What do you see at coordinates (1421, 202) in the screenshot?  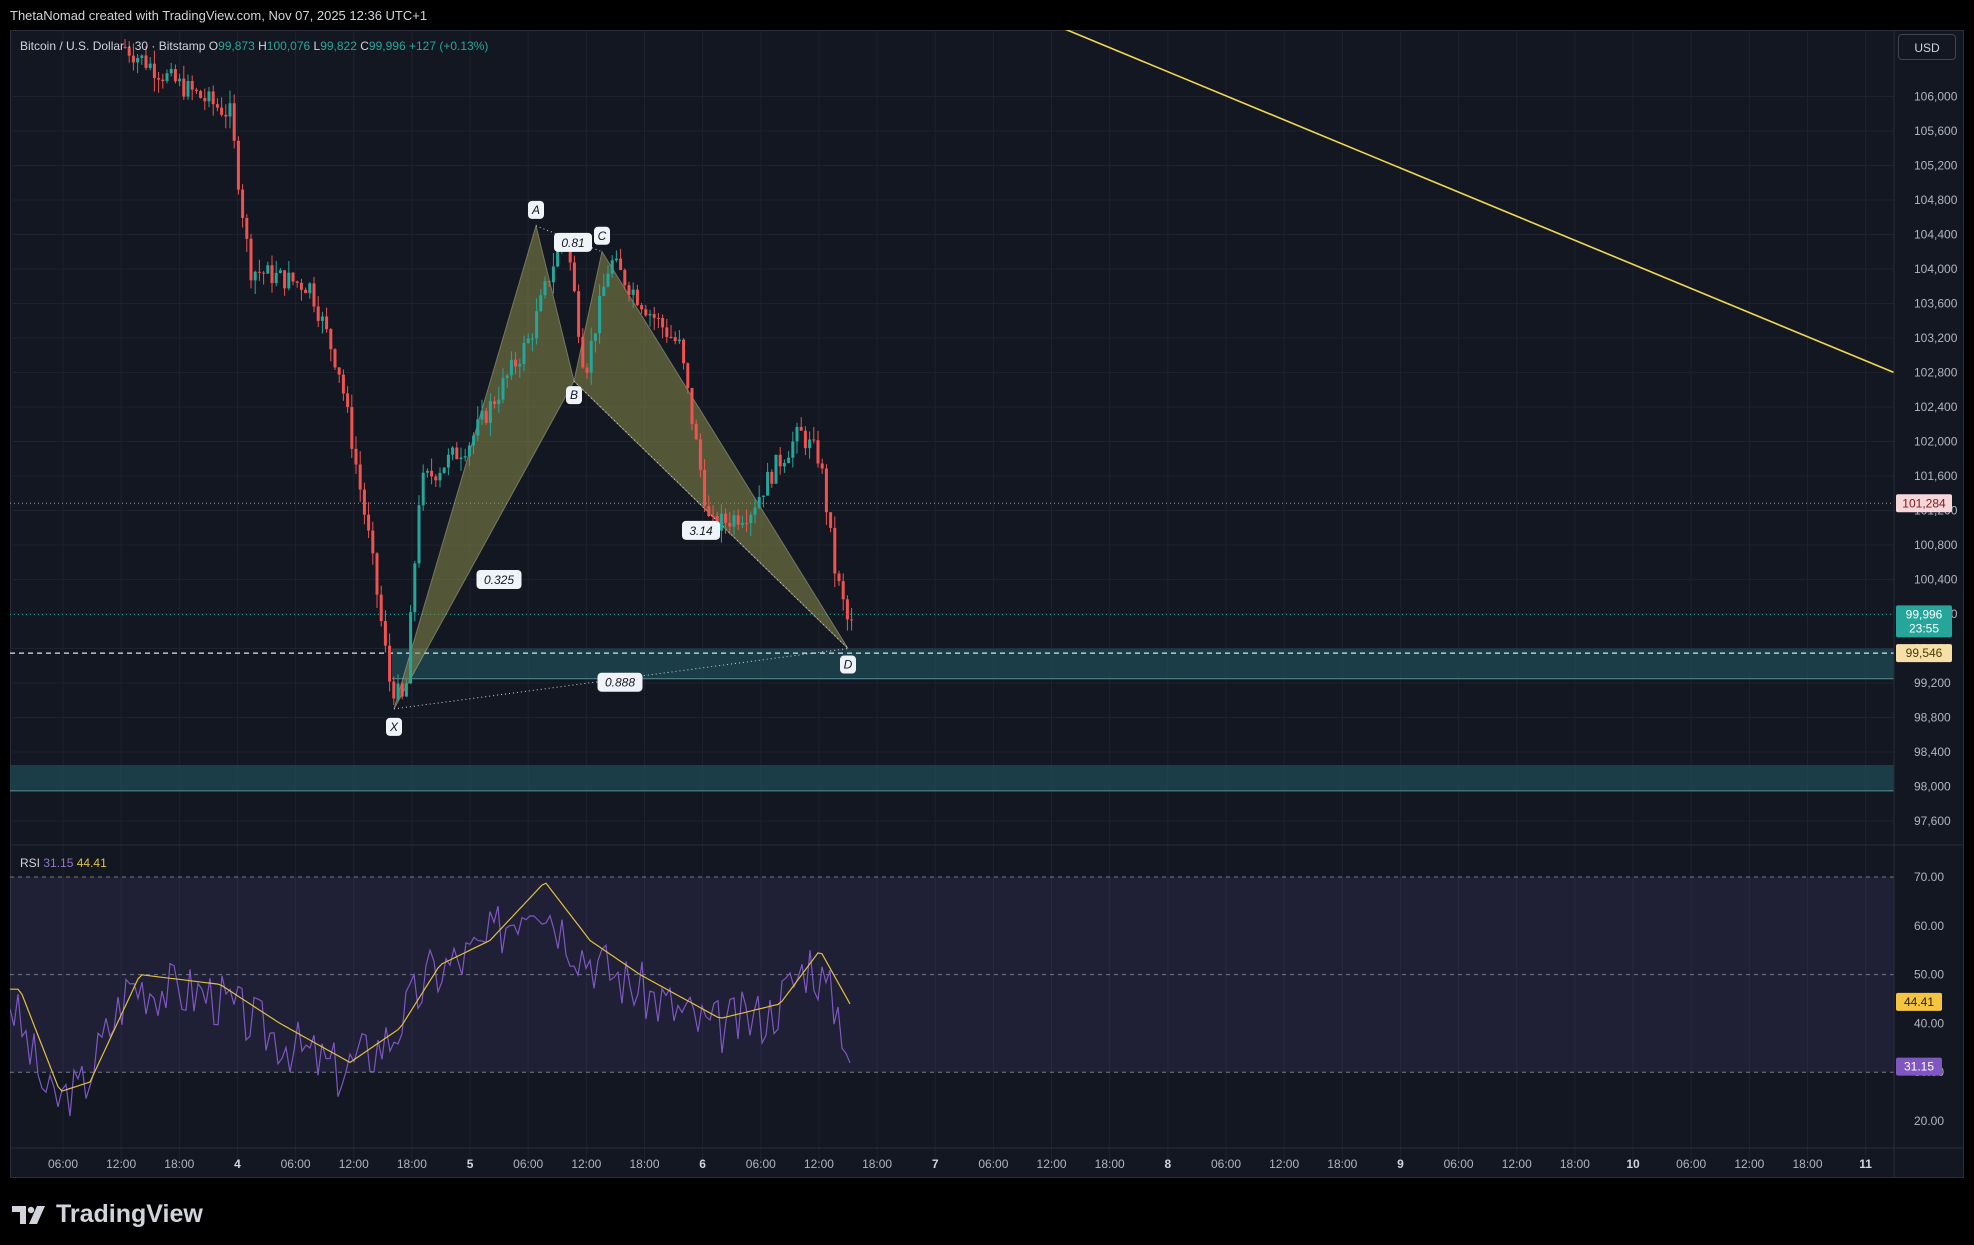 I see `trendline` at bounding box center [1421, 202].